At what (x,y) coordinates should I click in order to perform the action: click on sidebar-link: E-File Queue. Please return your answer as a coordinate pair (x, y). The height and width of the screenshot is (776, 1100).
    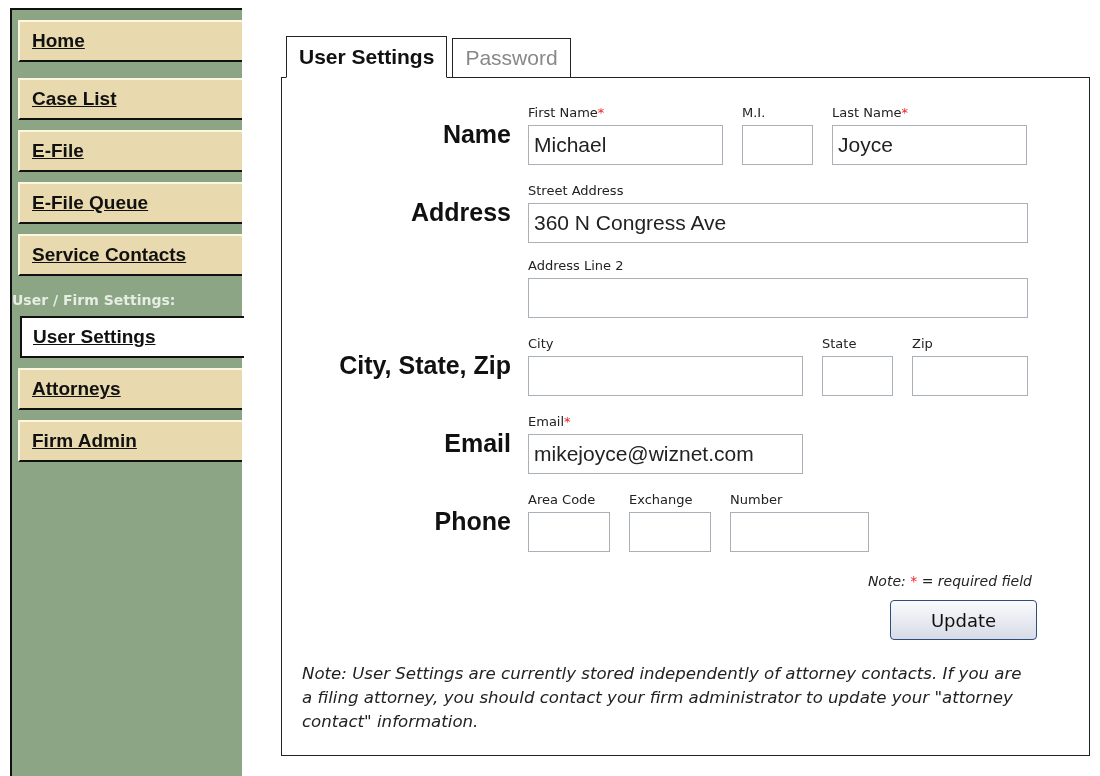
    Looking at the image, I should click on (130, 203).